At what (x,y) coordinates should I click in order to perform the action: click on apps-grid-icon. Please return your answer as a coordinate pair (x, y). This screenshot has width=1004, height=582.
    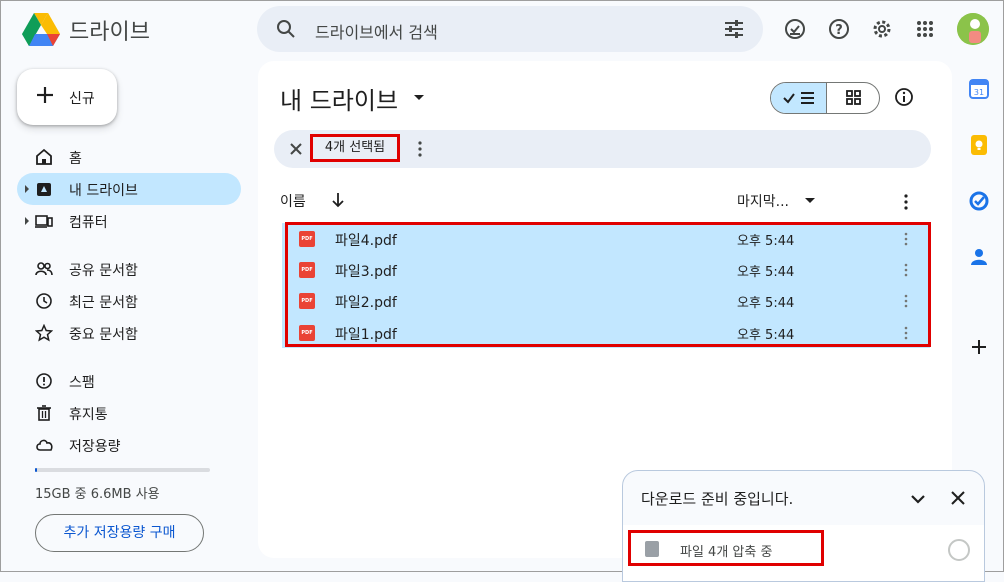
    Looking at the image, I should click on (925, 29).